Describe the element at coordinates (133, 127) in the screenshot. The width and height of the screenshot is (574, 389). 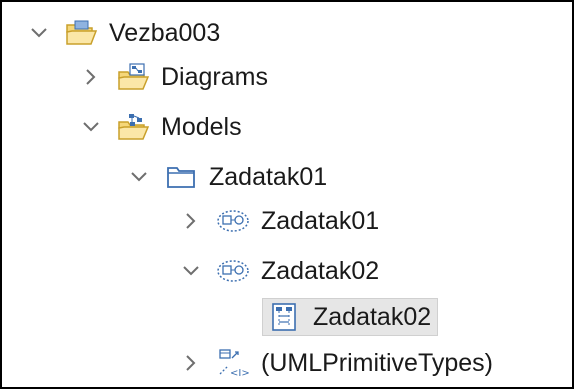
I see `models-folder-icon` at that location.